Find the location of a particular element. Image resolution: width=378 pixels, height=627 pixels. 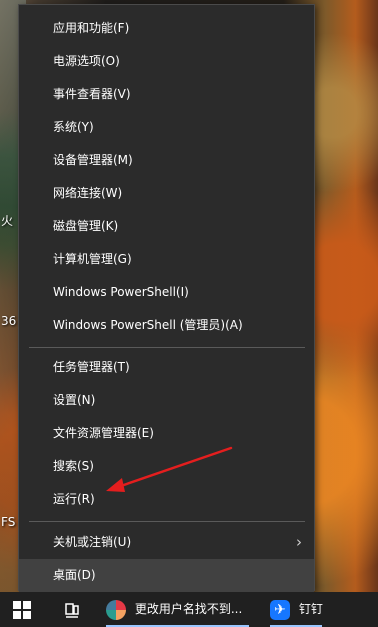

desktop-label-360: 36 is located at coordinates (8, 321).